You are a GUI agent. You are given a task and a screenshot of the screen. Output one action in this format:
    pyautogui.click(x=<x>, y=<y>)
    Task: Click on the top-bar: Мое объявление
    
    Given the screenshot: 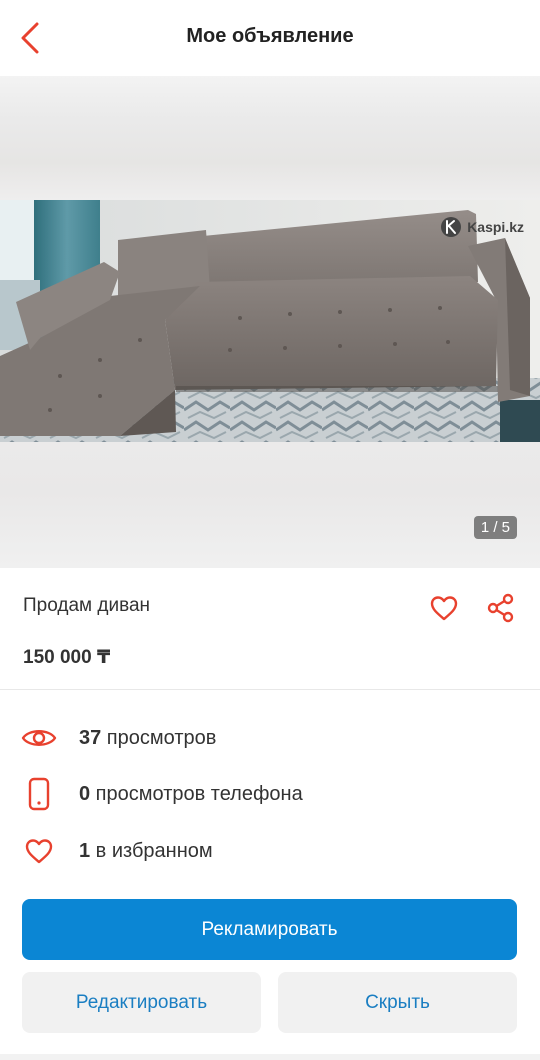 What is the action you would take?
    pyautogui.click(x=270, y=38)
    